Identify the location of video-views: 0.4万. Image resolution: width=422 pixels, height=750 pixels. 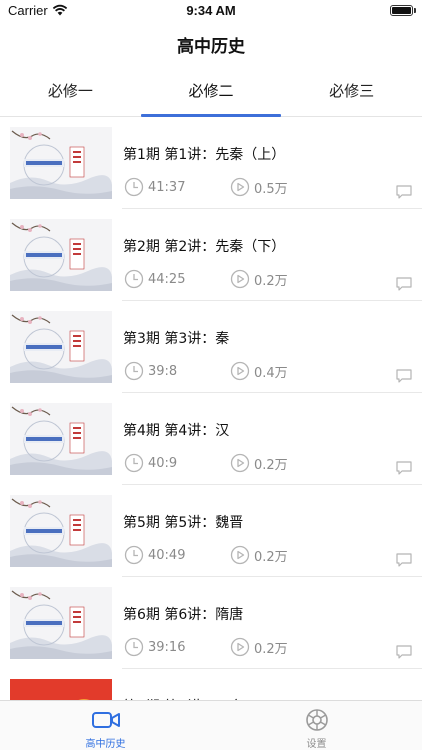
(259, 371).